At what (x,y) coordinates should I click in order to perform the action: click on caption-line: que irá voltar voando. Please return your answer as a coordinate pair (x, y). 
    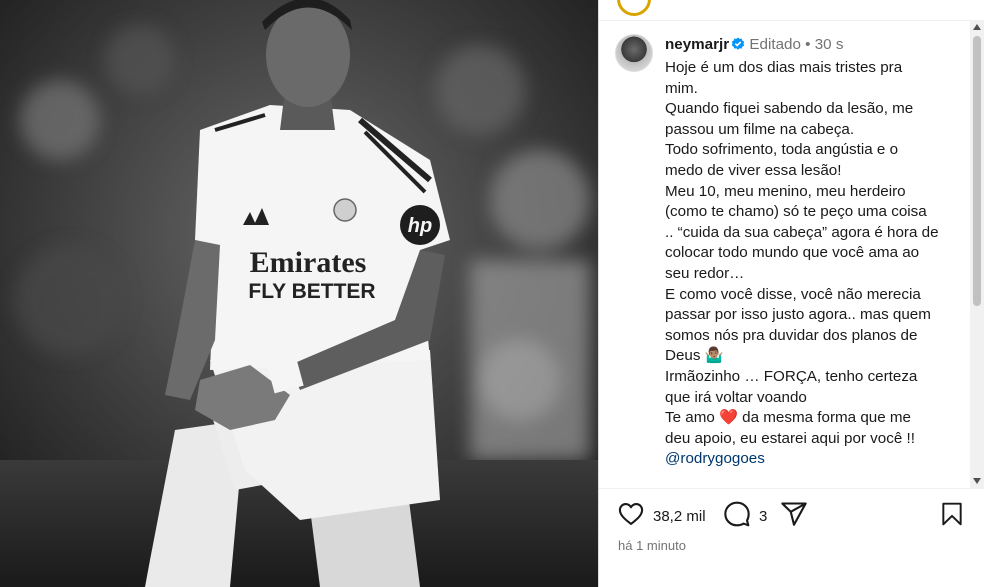
    Looking at the image, I should click on (736, 397).